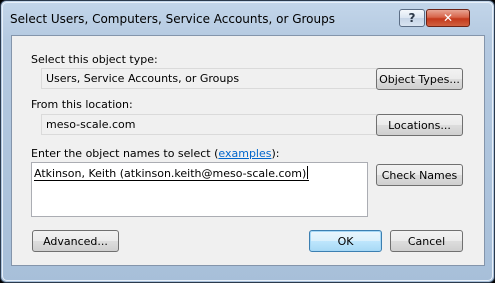 Image resolution: width=495 pixels, height=283 pixels. Describe the element at coordinates (275, 153) in the screenshot. I see `object-names-label-suffix: ):` at that location.